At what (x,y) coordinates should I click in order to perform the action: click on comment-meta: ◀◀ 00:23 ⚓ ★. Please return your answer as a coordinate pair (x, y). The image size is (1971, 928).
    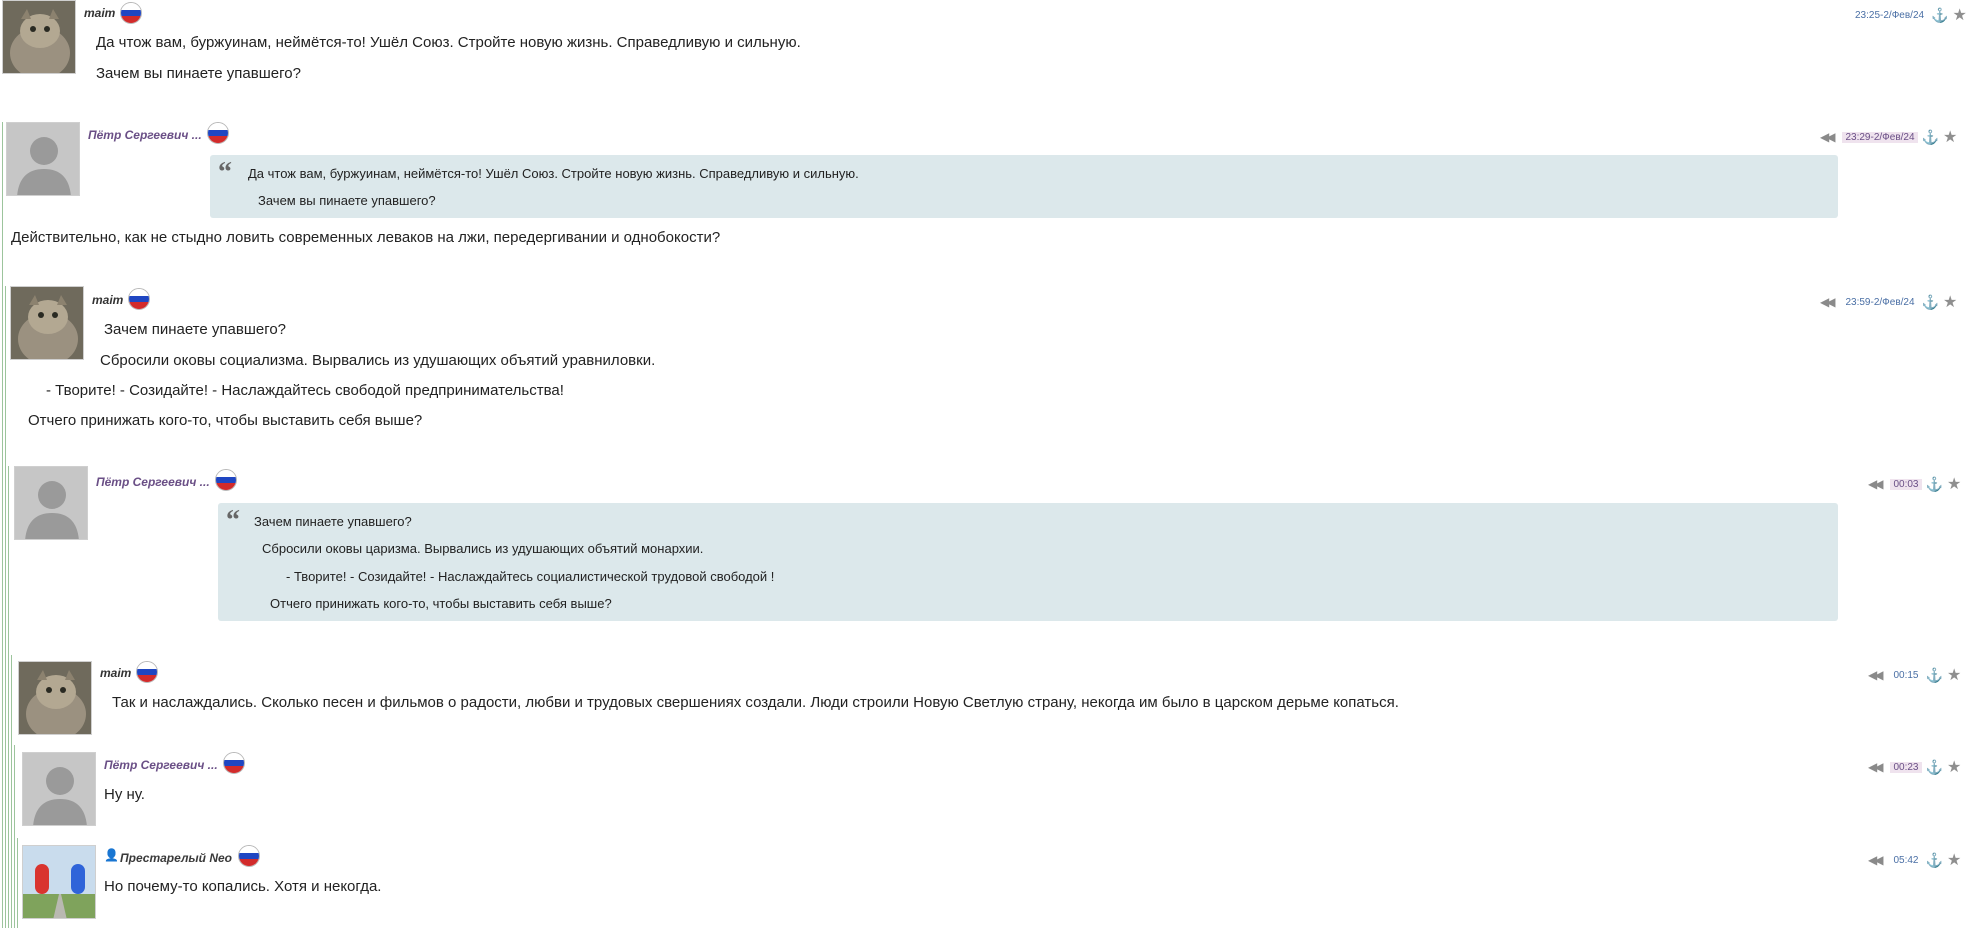
    Looking at the image, I should click on (1914, 767).